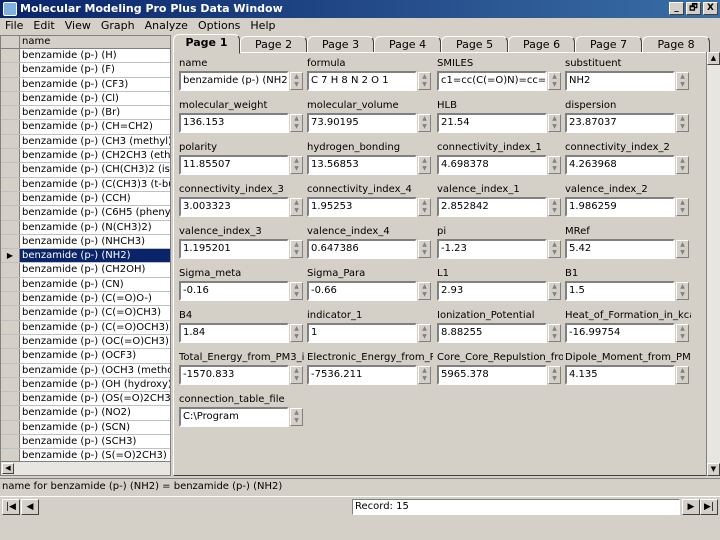 The image size is (720, 540). What do you see at coordinates (492, 249) in the screenshot?
I see `pi-field: -1.23` at bounding box center [492, 249].